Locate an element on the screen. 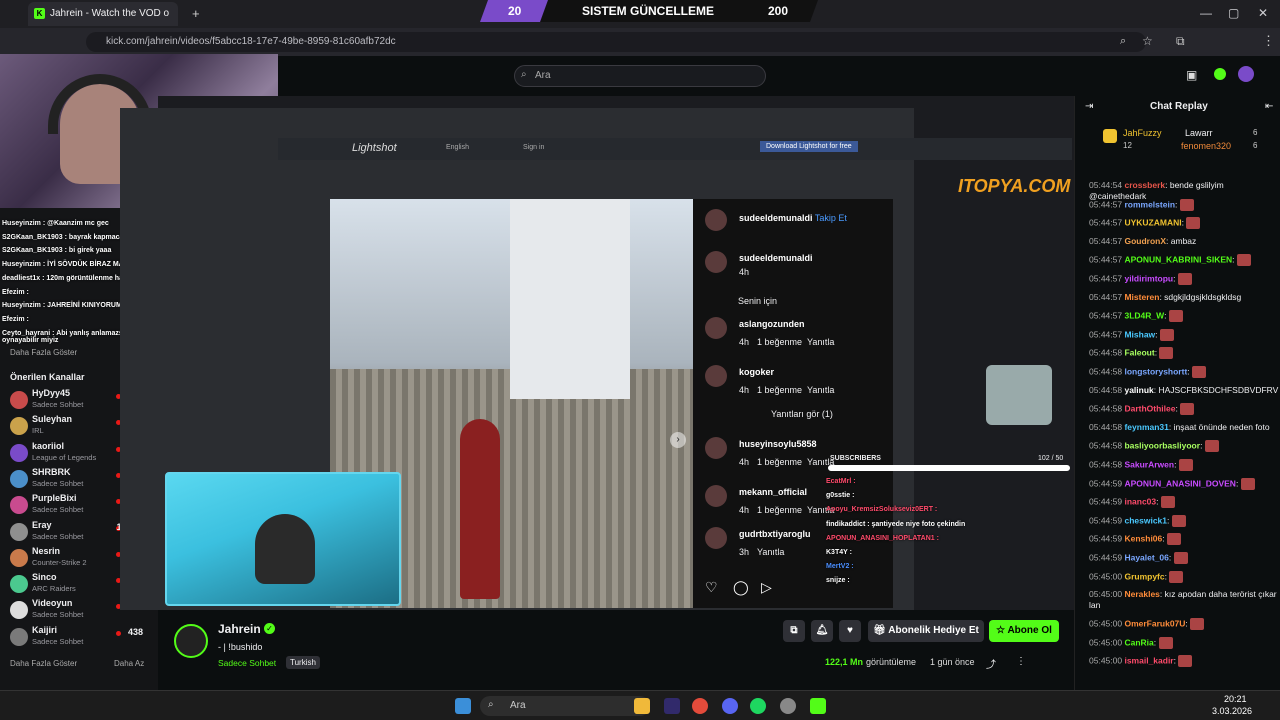 This screenshot has height=720, width=1280. chat-user: Kenshi06 is located at coordinates (1143, 539).